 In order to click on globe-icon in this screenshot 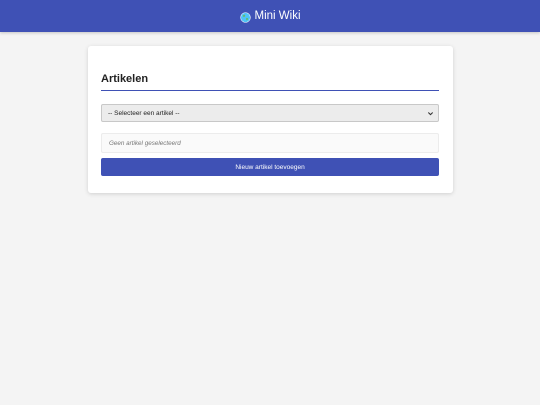, I will do `click(245, 17)`.